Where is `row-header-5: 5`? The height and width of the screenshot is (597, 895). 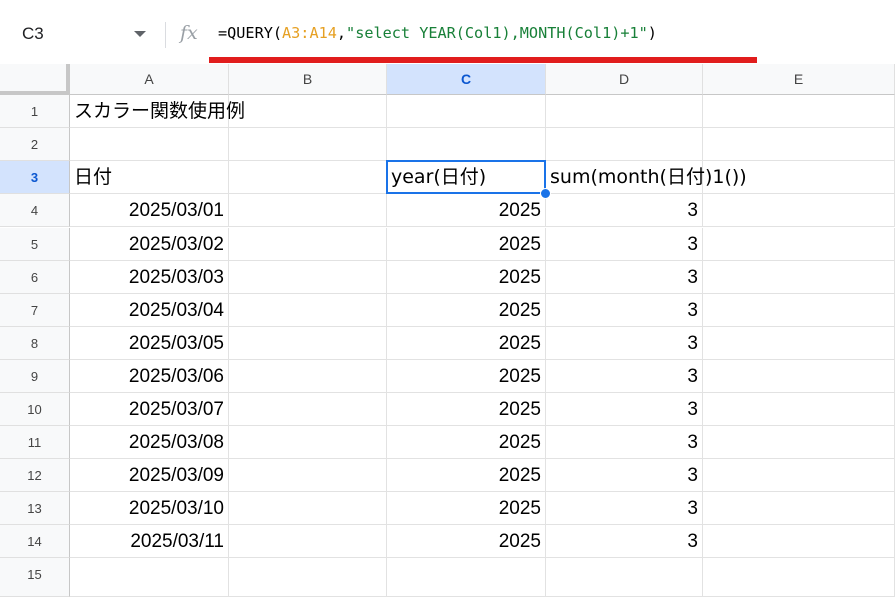
row-header-5: 5 is located at coordinates (35, 244).